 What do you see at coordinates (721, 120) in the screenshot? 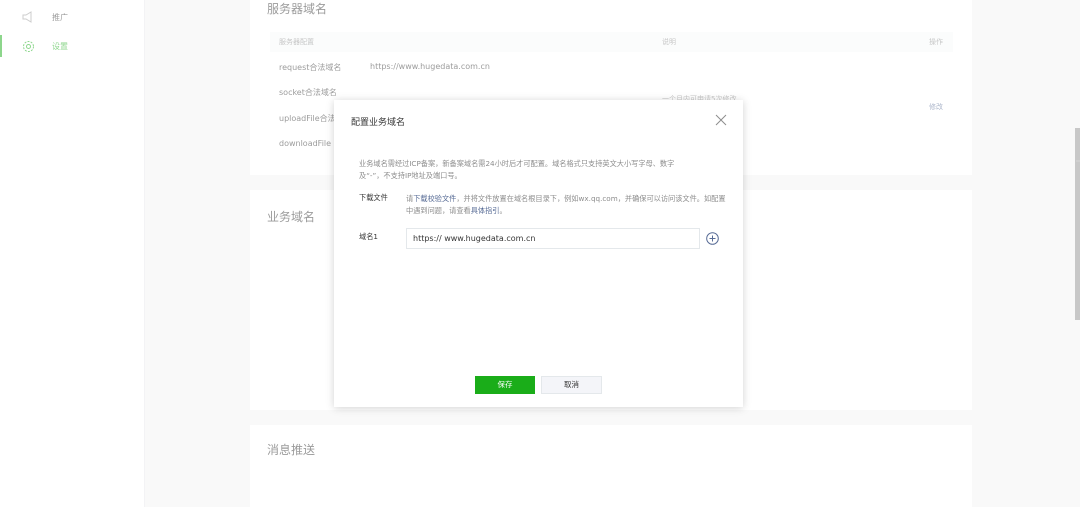
I see `close-icon` at bounding box center [721, 120].